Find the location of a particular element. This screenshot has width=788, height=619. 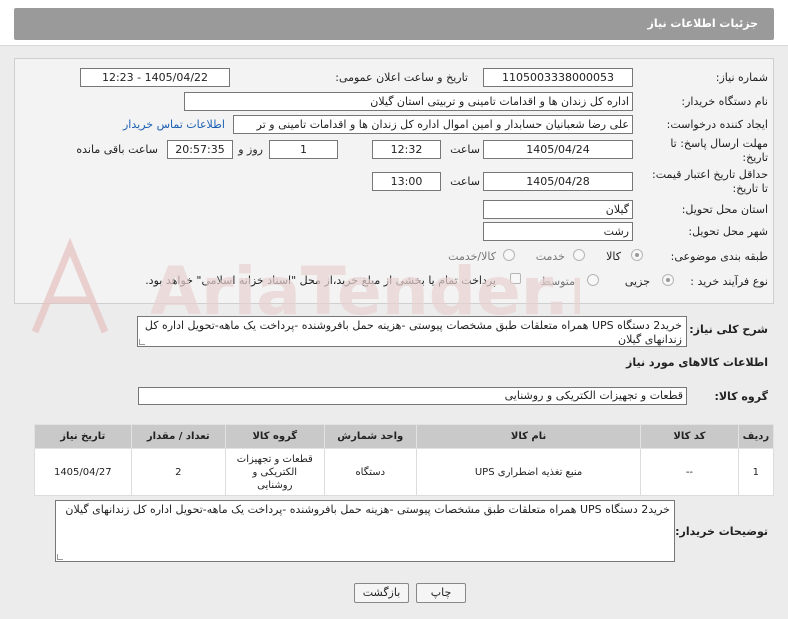

process-option-medium: متوسط is located at coordinates (557, 281).